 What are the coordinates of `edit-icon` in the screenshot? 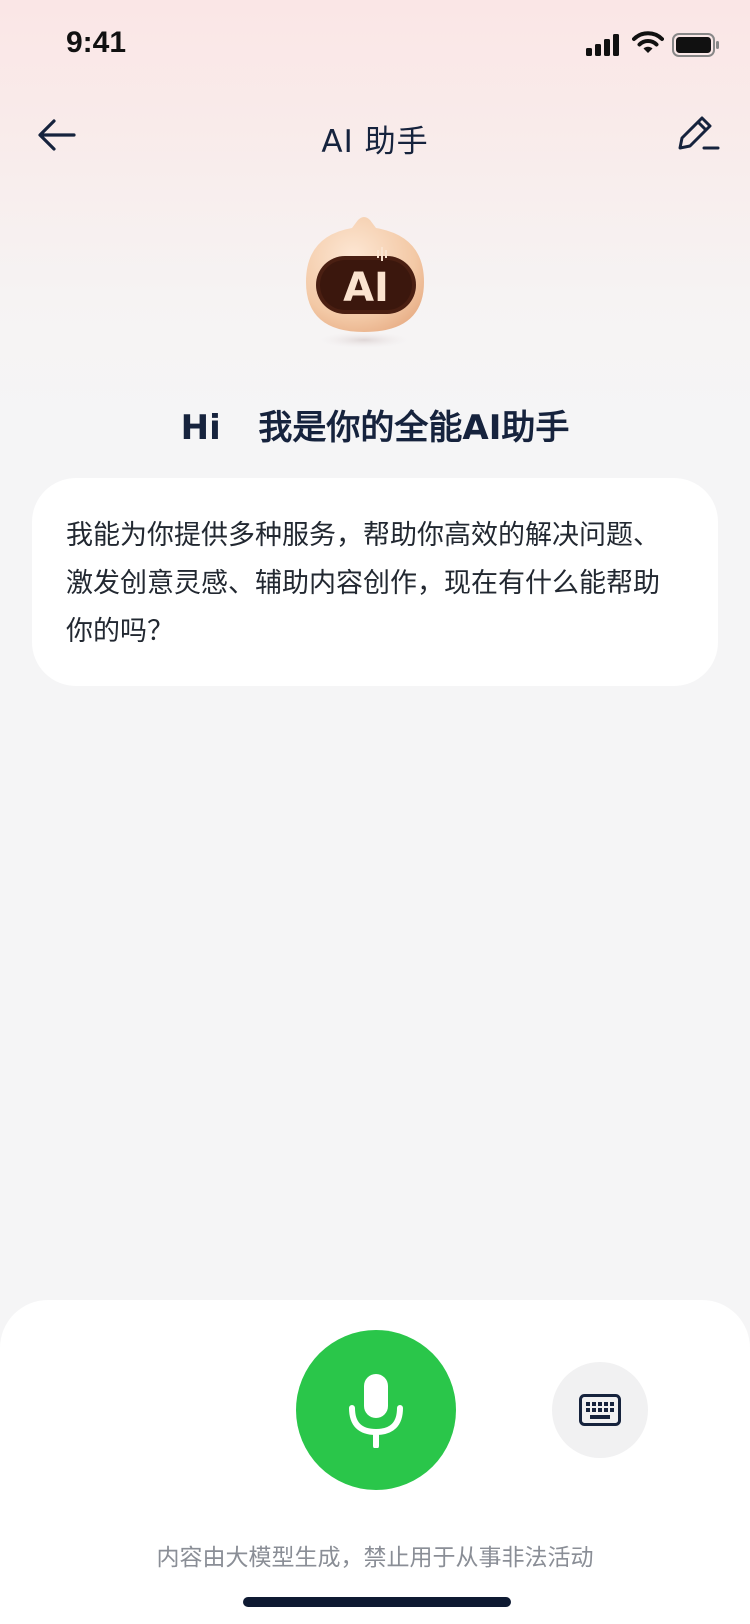 It's located at (699, 133).